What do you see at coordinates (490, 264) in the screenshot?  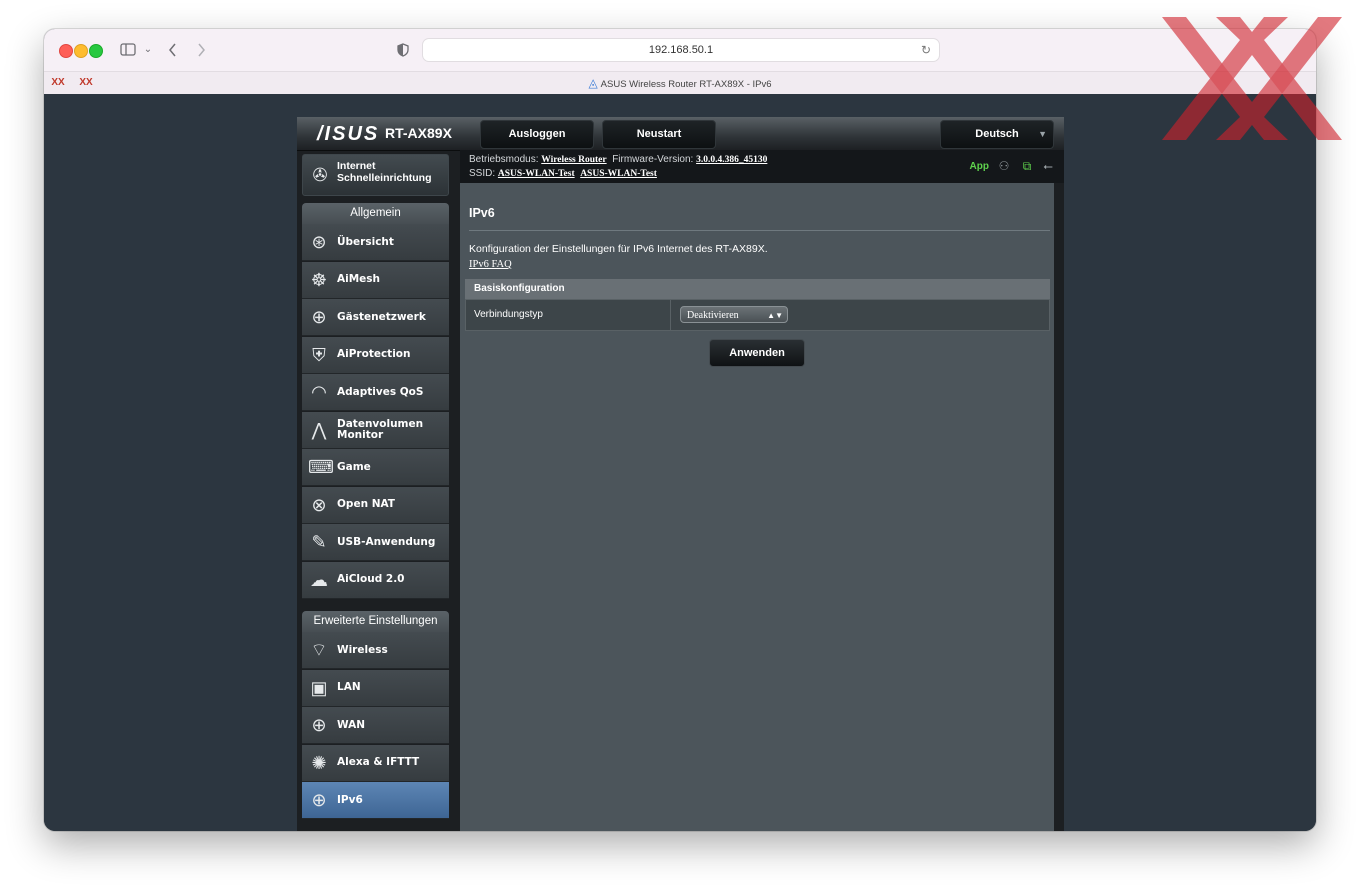 I see `ipv6-faq-link: IPv6 FAQ` at bounding box center [490, 264].